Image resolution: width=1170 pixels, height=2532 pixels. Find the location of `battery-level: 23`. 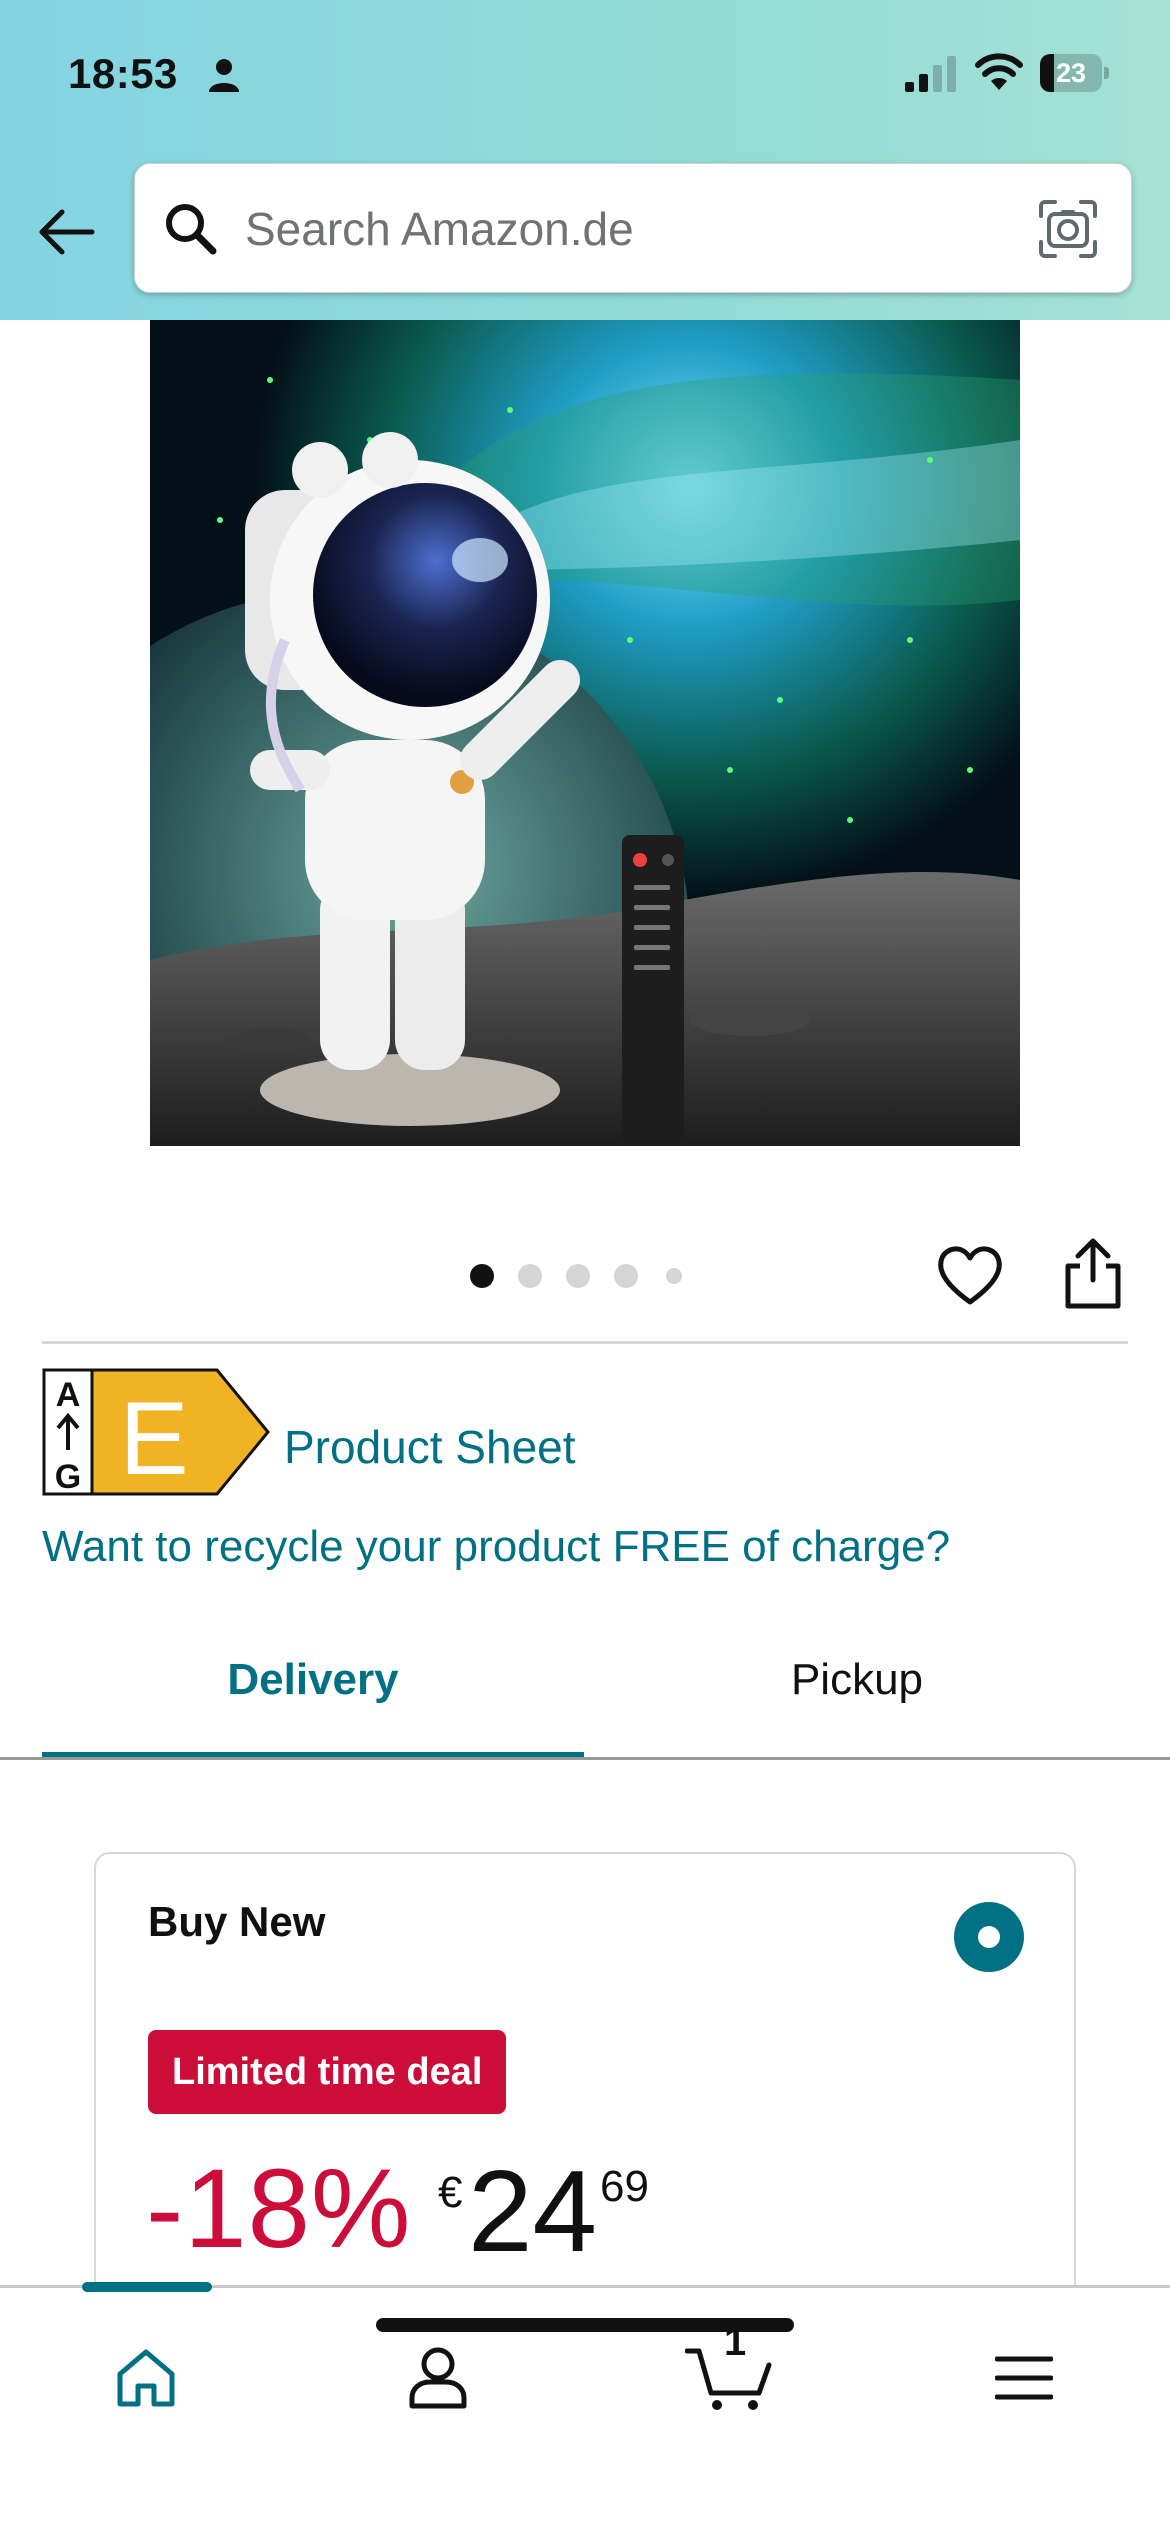

battery-level: 23 is located at coordinates (1071, 73).